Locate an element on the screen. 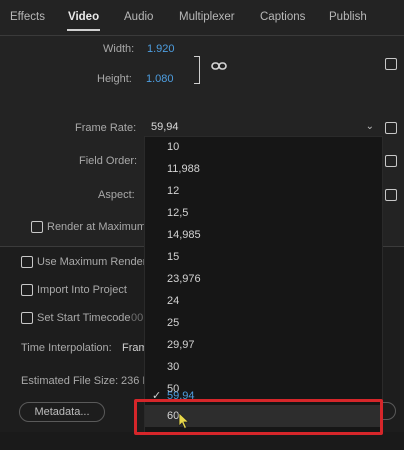  frame-rate-option: 15 is located at coordinates (173, 257).